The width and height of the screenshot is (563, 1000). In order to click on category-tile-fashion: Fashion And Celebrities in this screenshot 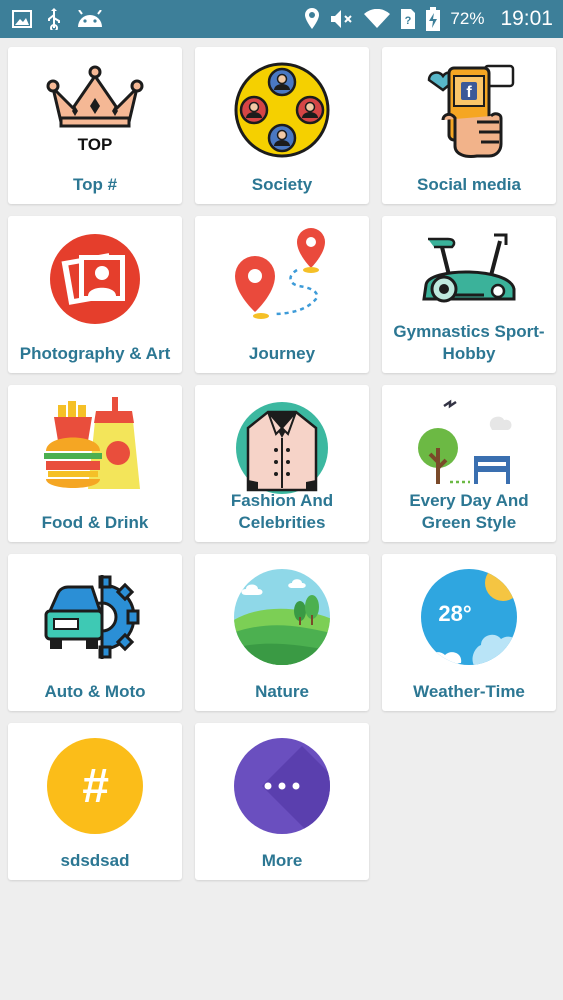, I will do `click(282, 463)`.